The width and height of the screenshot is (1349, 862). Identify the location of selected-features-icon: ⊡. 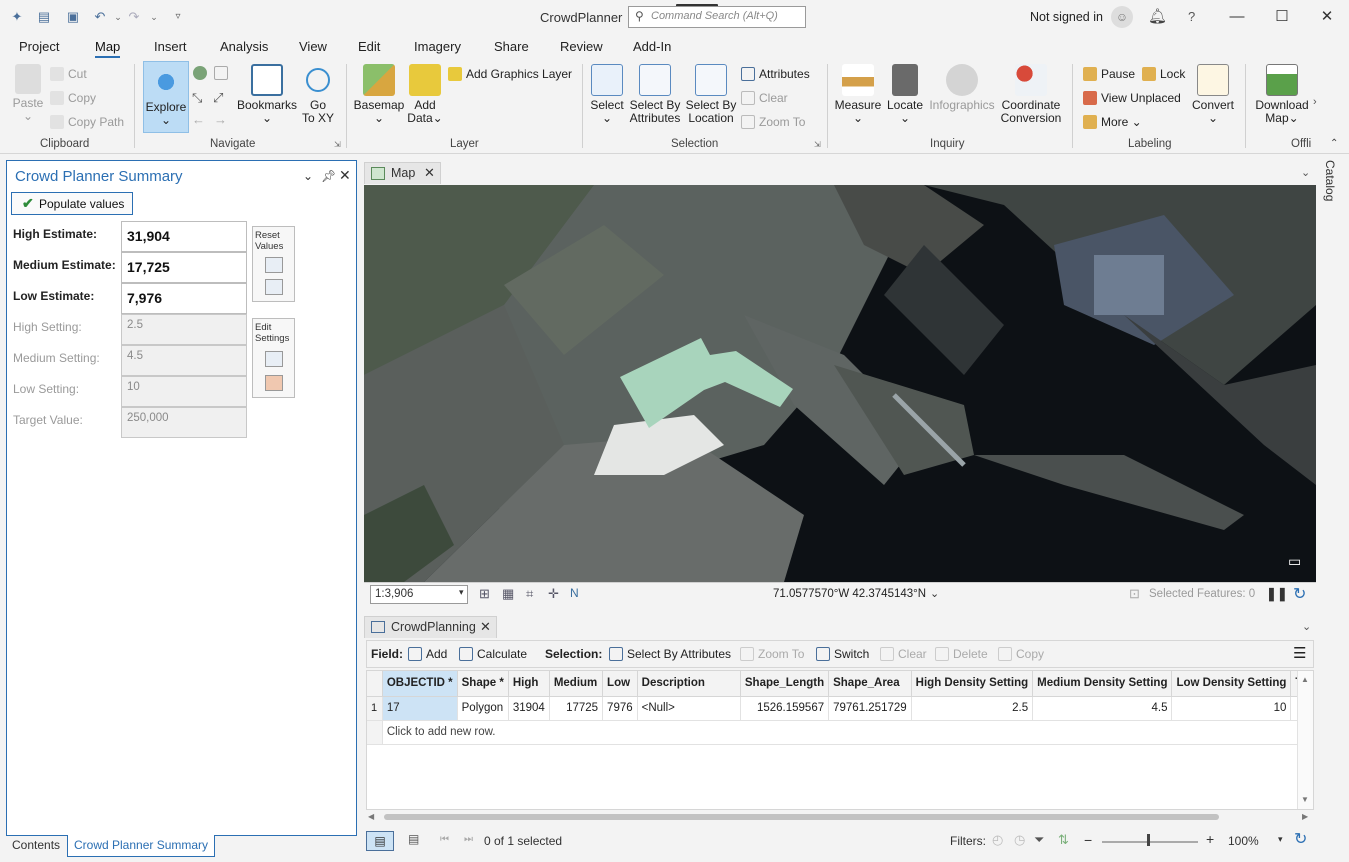
(1134, 594).